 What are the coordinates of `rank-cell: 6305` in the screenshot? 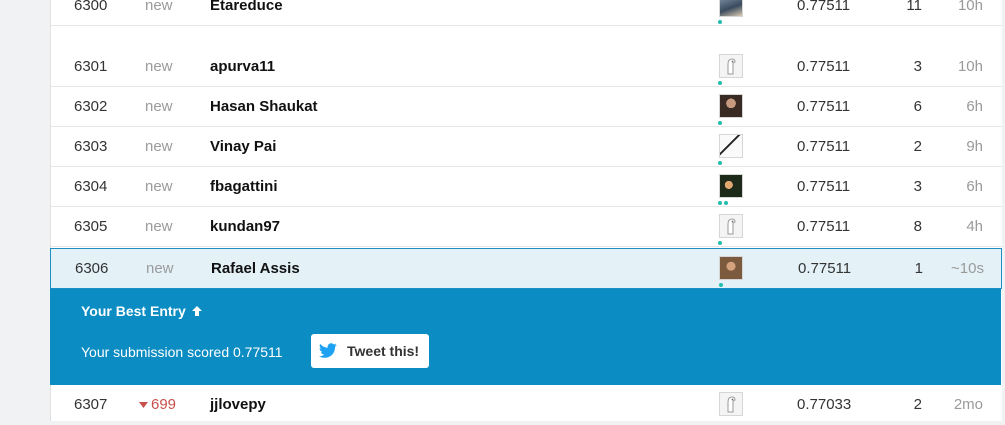 It's located at (91, 226).